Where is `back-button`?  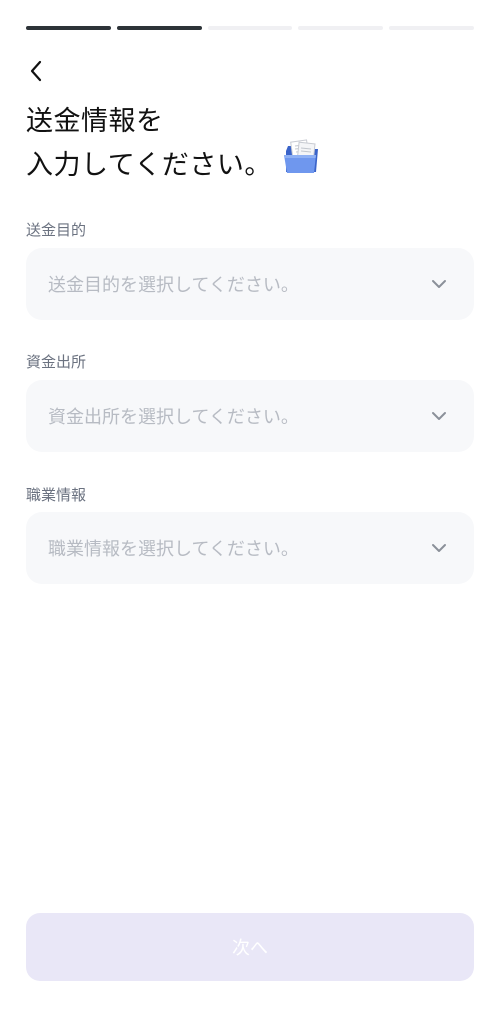
back-button is located at coordinates (36, 71).